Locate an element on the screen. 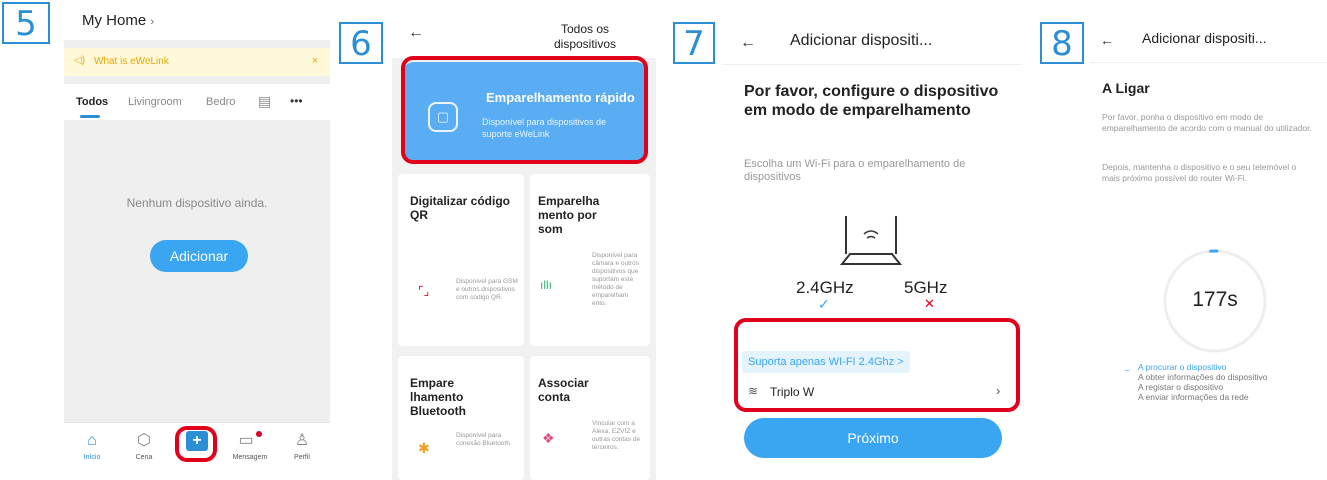  sound-wave-icon: ıllı is located at coordinates (546, 285).